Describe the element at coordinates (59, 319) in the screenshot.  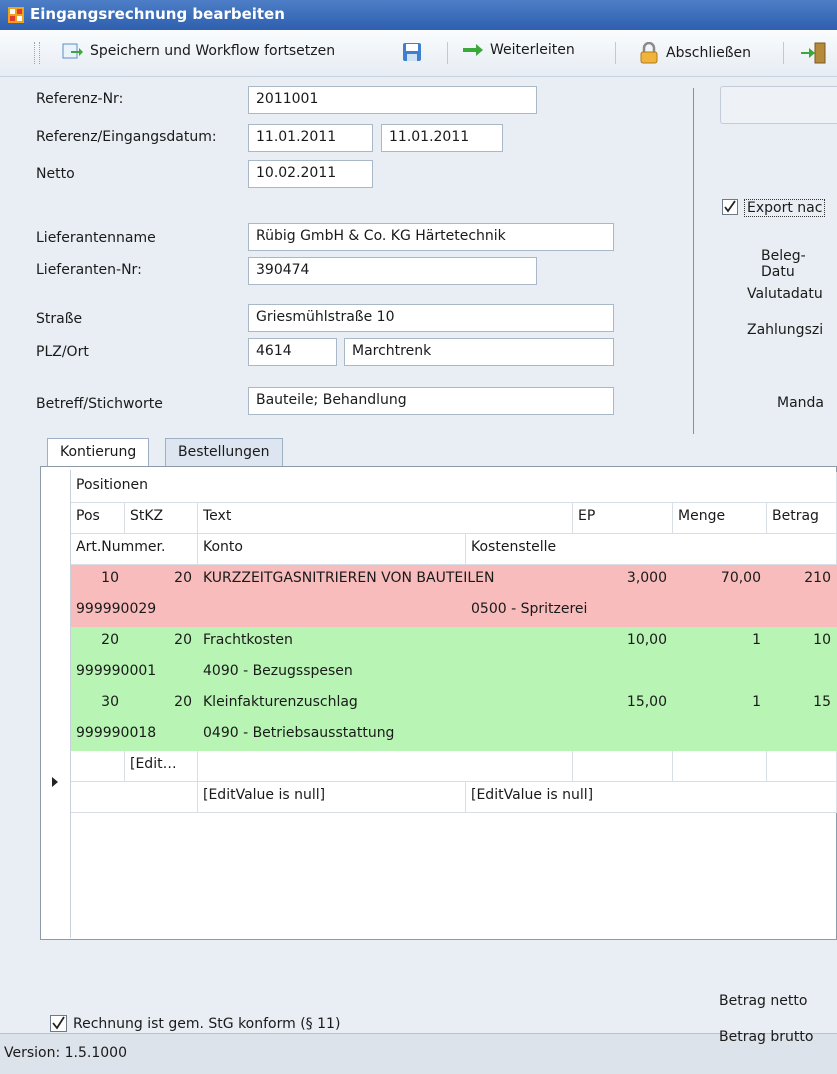
I see `strasse-label: Straße` at that location.